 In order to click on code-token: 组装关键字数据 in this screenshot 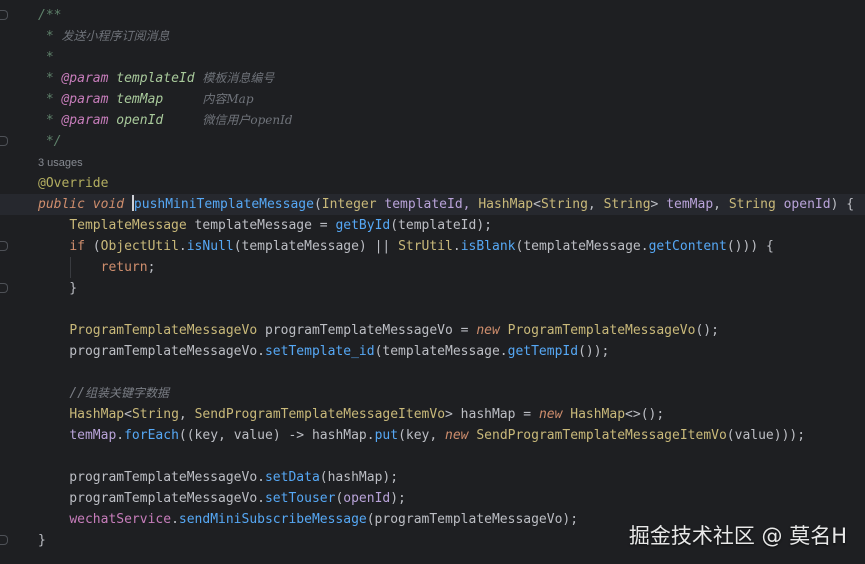, I will do `click(126, 393)`.